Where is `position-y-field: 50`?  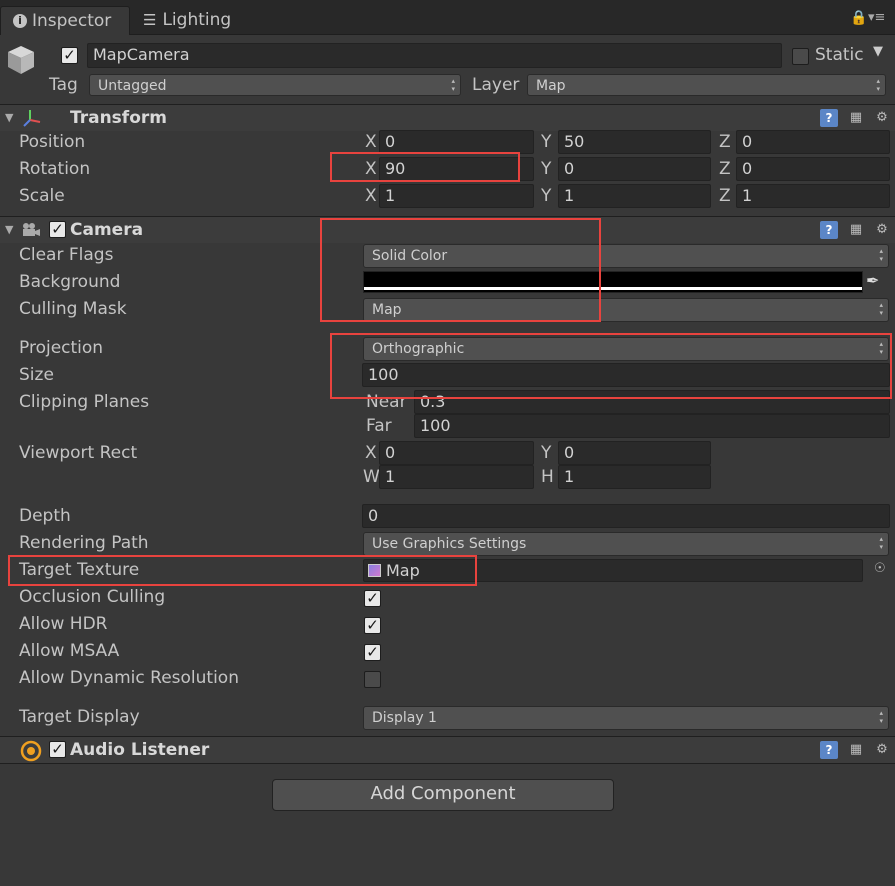
position-y-field: 50 is located at coordinates (634, 142).